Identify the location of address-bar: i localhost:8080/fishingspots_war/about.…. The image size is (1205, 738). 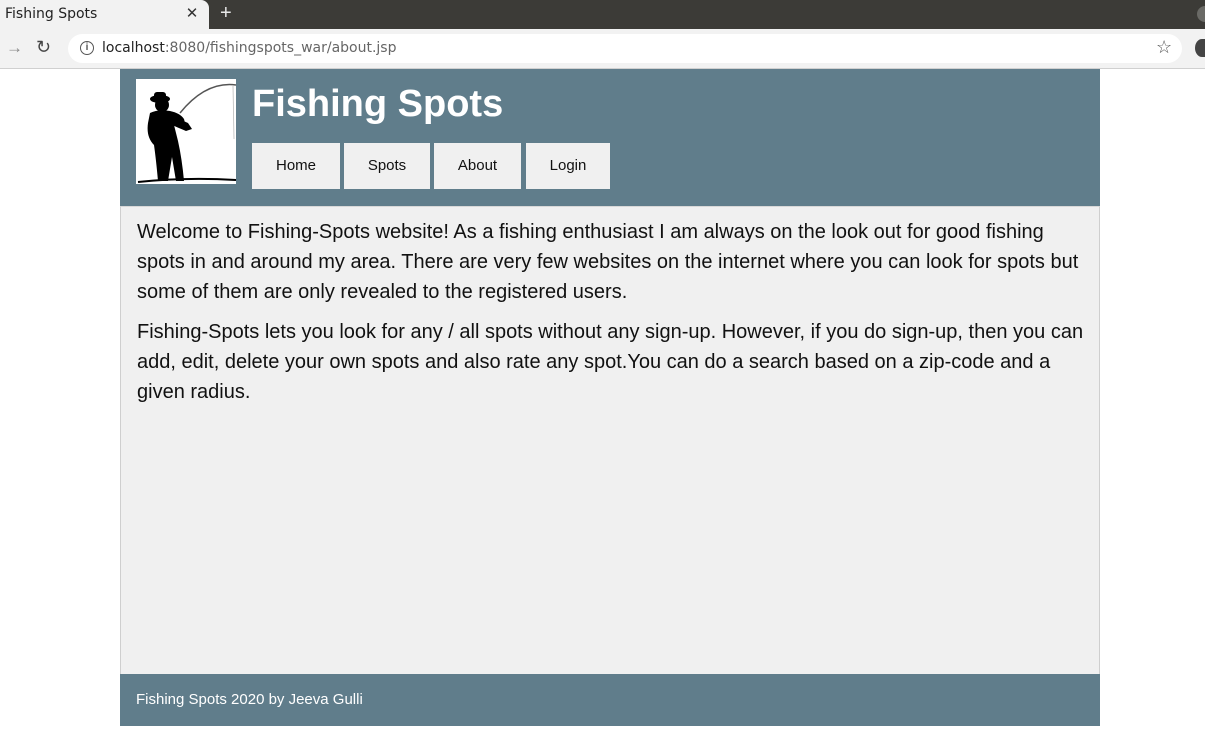
(625, 48).